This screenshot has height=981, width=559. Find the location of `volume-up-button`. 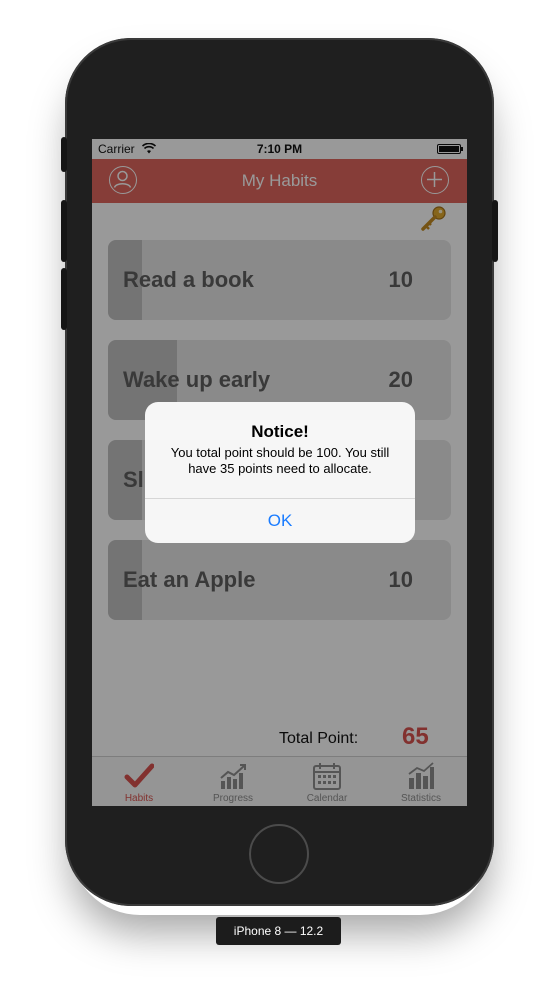

volume-up-button is located at coordinates (64, 231).